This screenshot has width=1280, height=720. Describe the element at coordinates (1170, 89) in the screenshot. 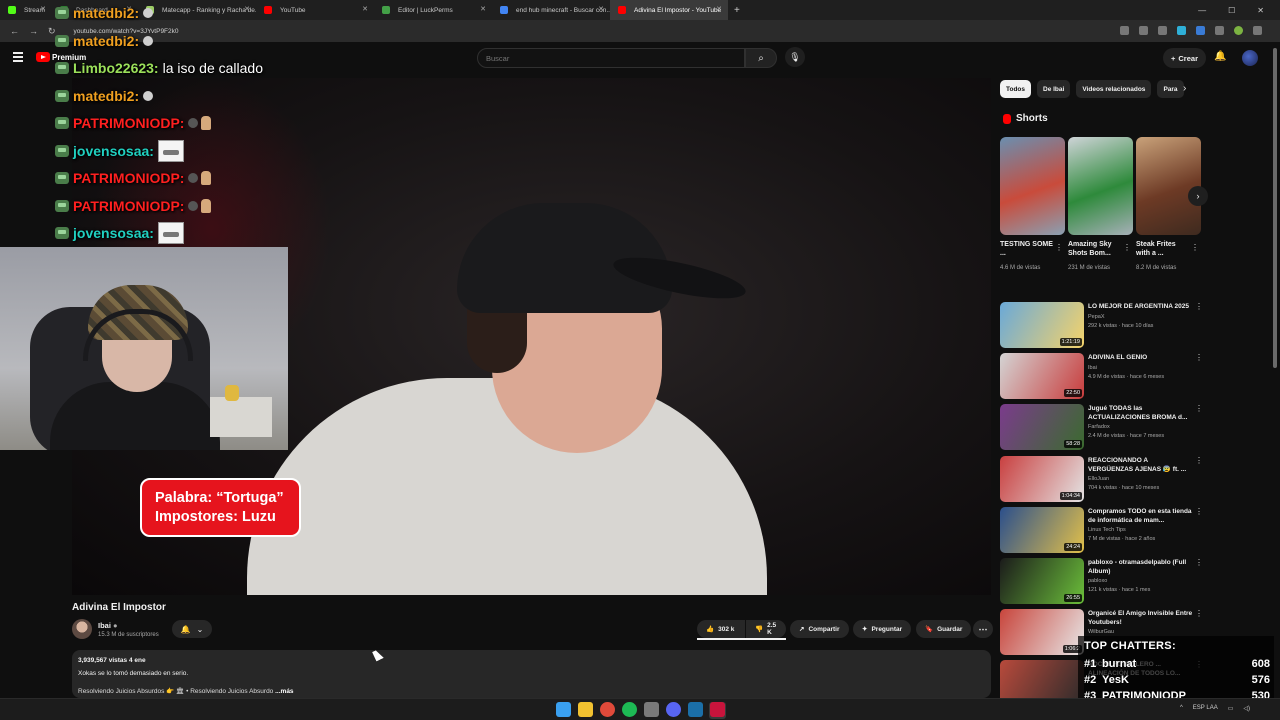

I see `filter-chip: Para` at that location.